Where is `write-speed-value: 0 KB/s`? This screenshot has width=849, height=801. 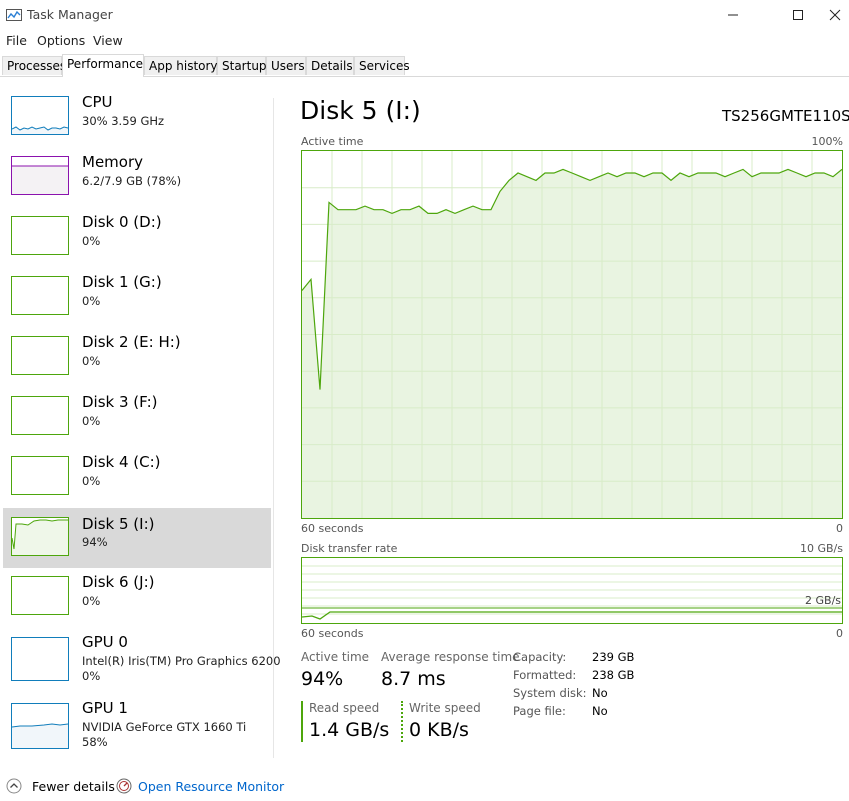 write-speed-value: 0 KB/s is located at coordinates (439, 730).